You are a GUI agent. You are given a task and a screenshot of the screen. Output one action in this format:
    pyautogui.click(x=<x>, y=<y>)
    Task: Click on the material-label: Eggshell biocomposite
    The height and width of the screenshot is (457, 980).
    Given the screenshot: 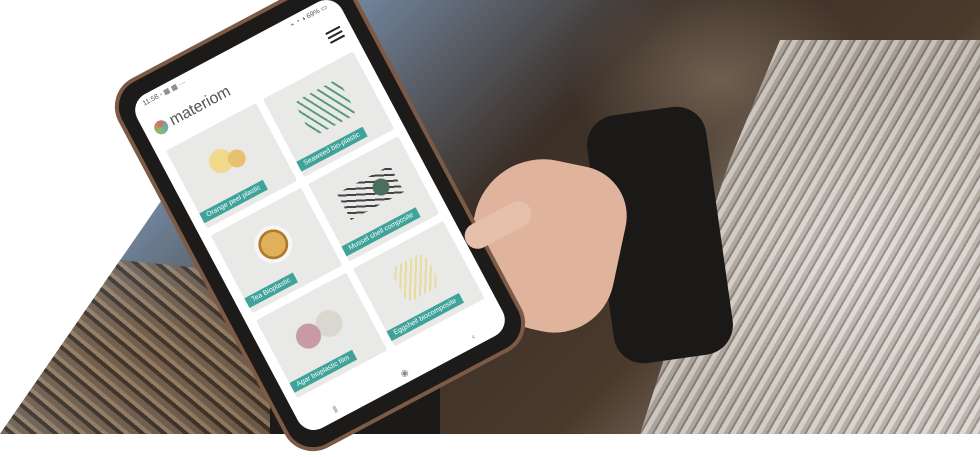 What is the action you would take?
    pyautogui.click(x=425, y=317)
    